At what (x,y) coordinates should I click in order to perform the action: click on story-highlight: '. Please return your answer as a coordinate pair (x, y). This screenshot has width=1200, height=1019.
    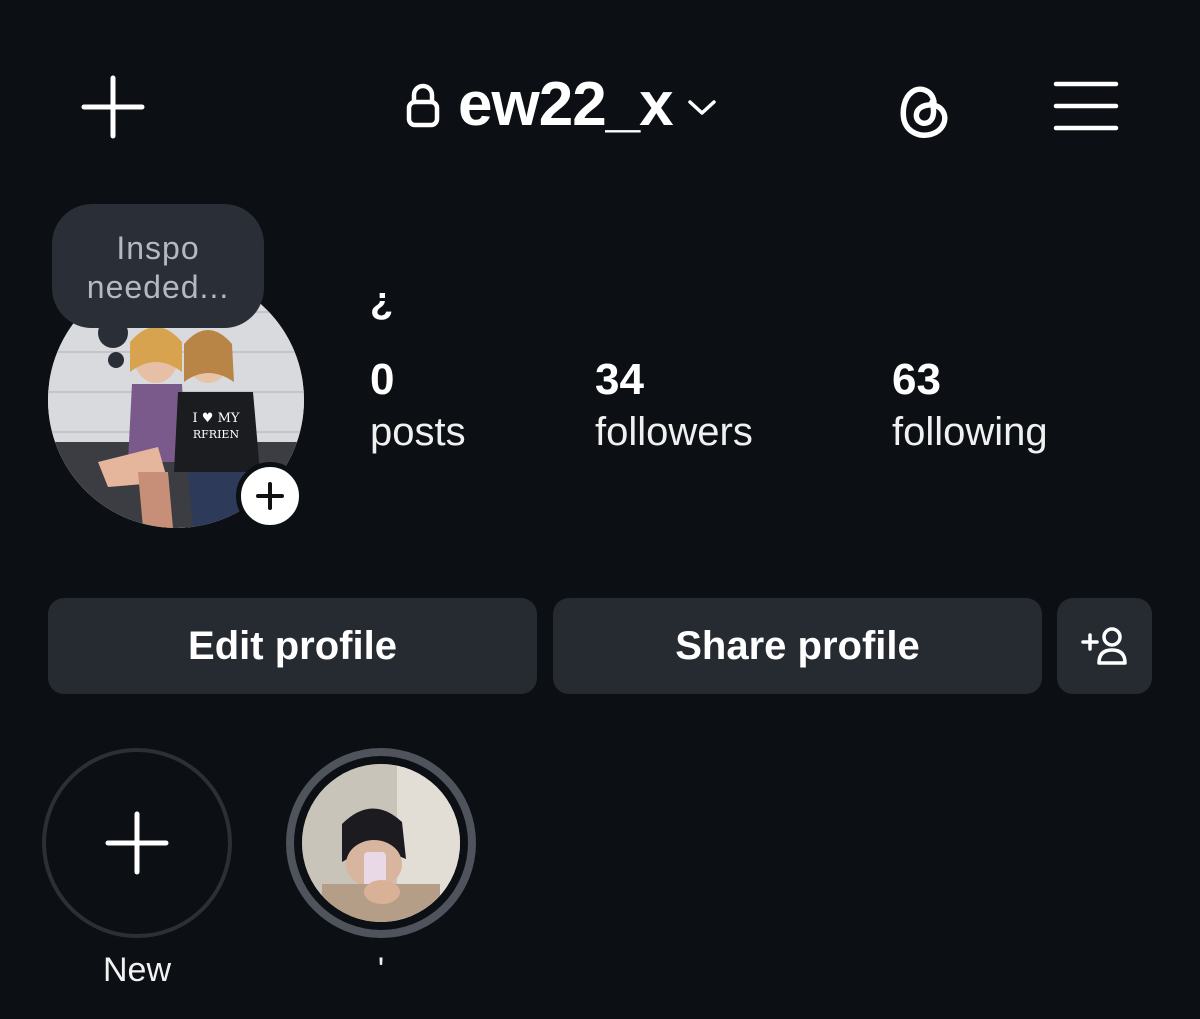
    Looking at the image, I should click on (381, 869).